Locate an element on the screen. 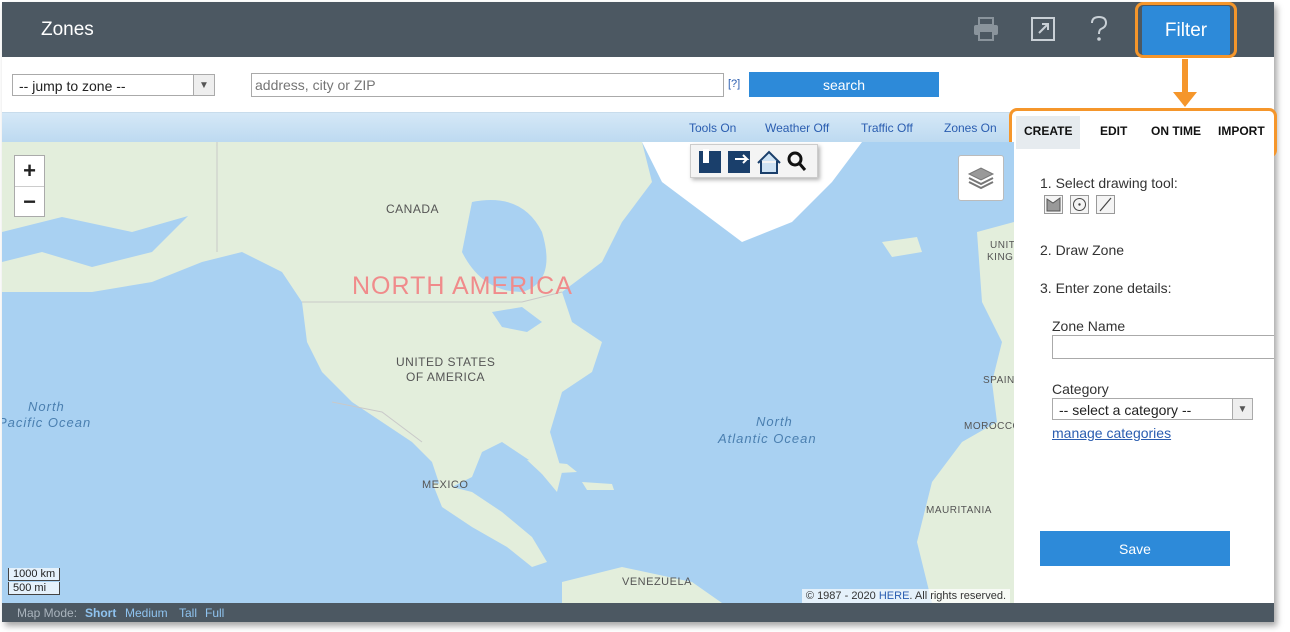 The width and height of the screenshot is (1290, 632). map-tools-toolbar is located at coordinates (754, 161).